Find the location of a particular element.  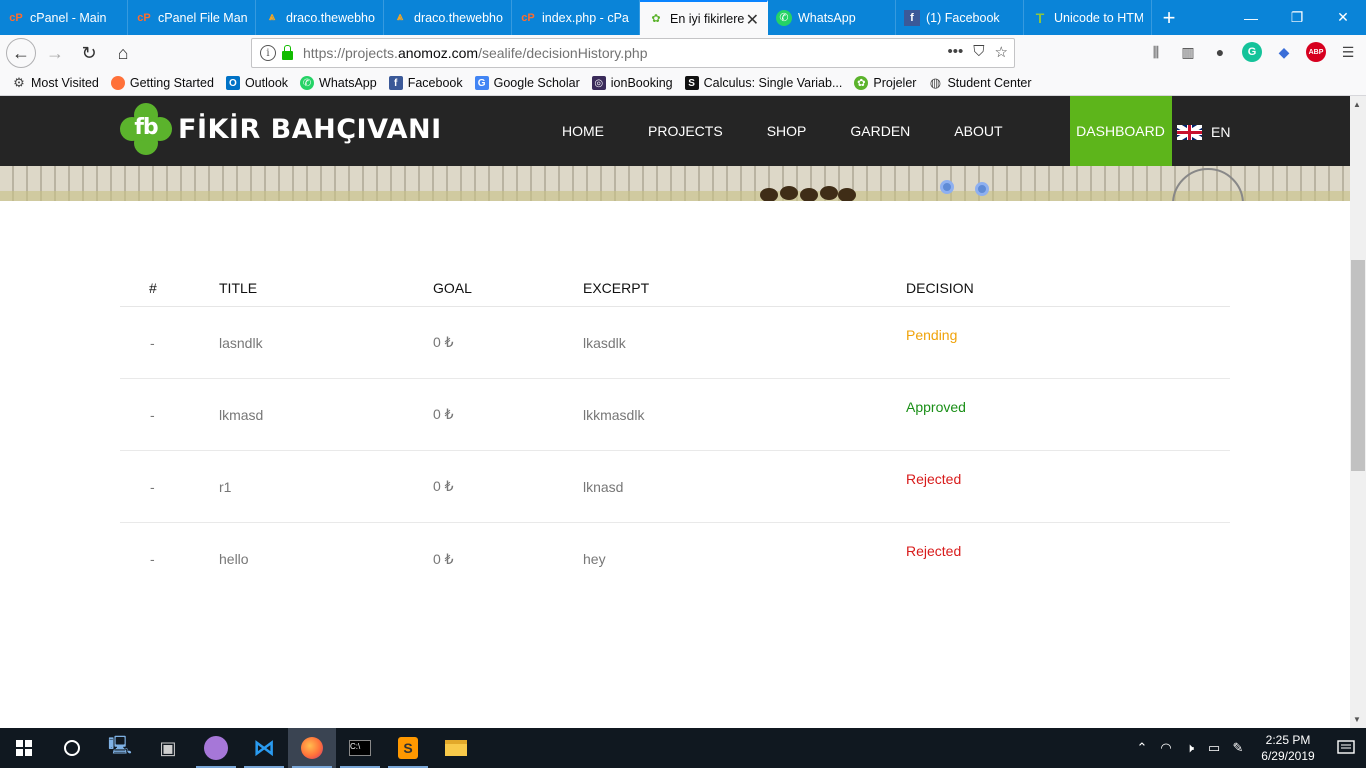

taskbar-firefox is located at coordinates (312, 748).